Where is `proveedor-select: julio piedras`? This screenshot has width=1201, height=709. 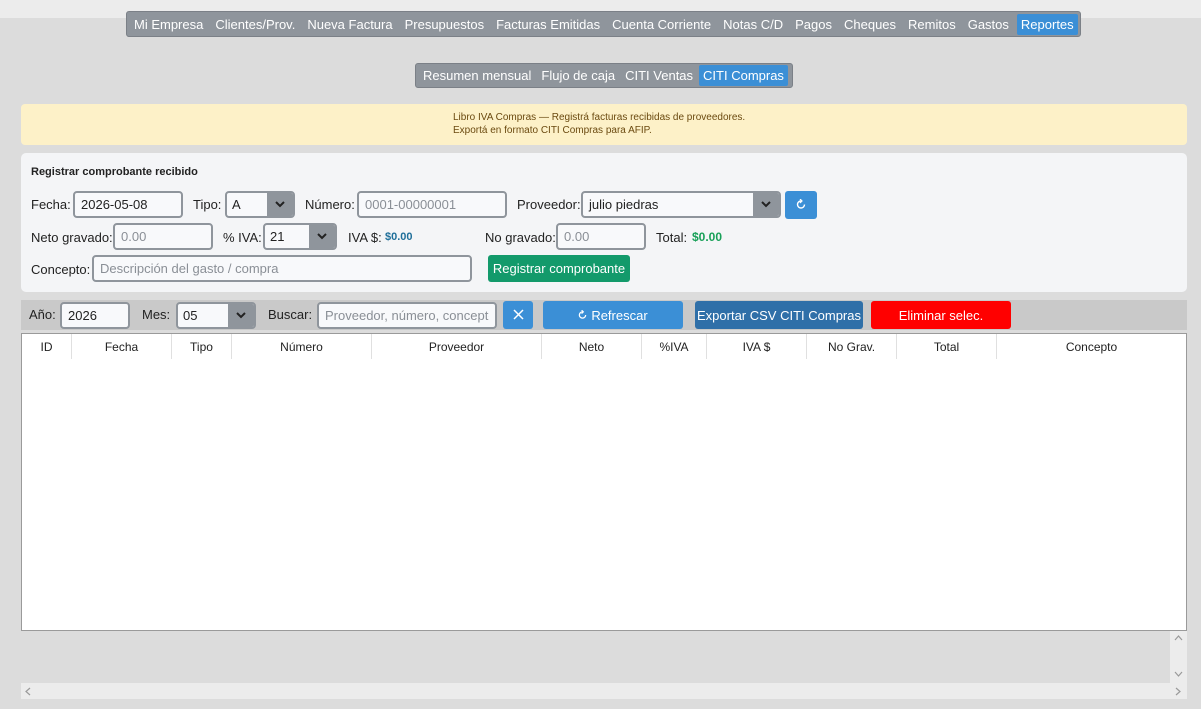
proveedor-select: julio piedras is located at coordinates (681, 204).